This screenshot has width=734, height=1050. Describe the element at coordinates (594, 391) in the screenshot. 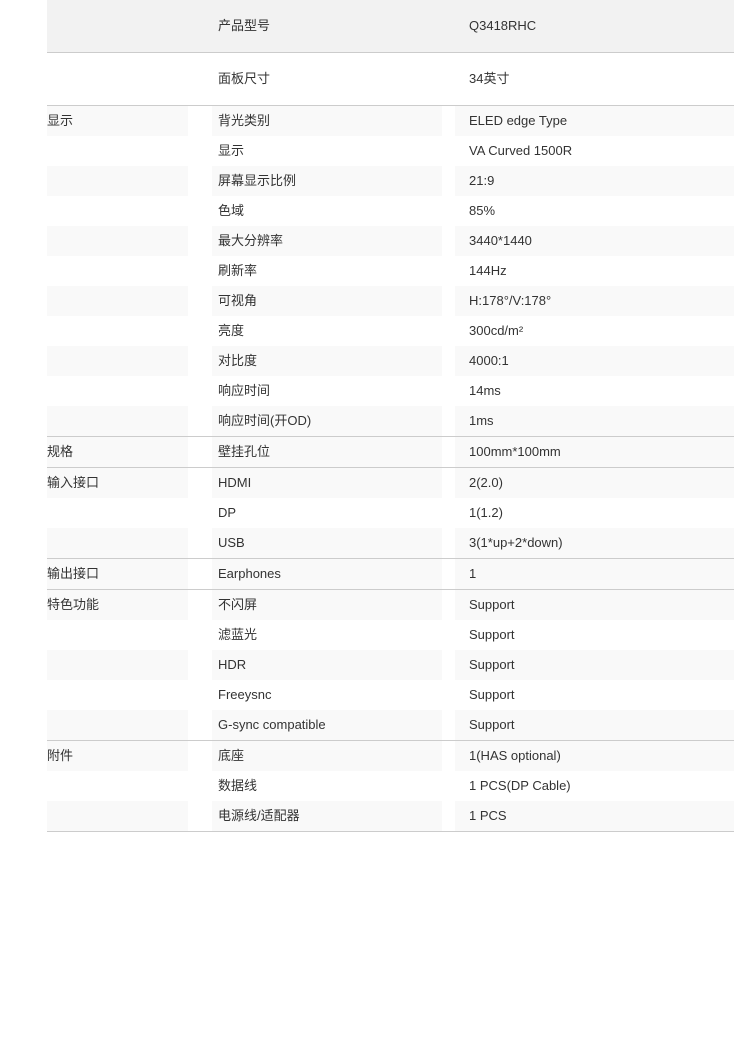

I see `spec-value: 14ms` at that location.